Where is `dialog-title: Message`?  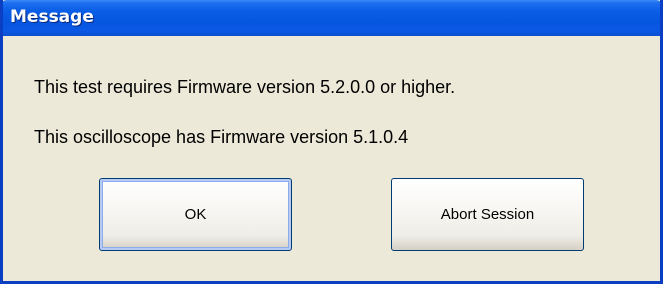
dialog-title: Message is located at coordinates (52, 17).